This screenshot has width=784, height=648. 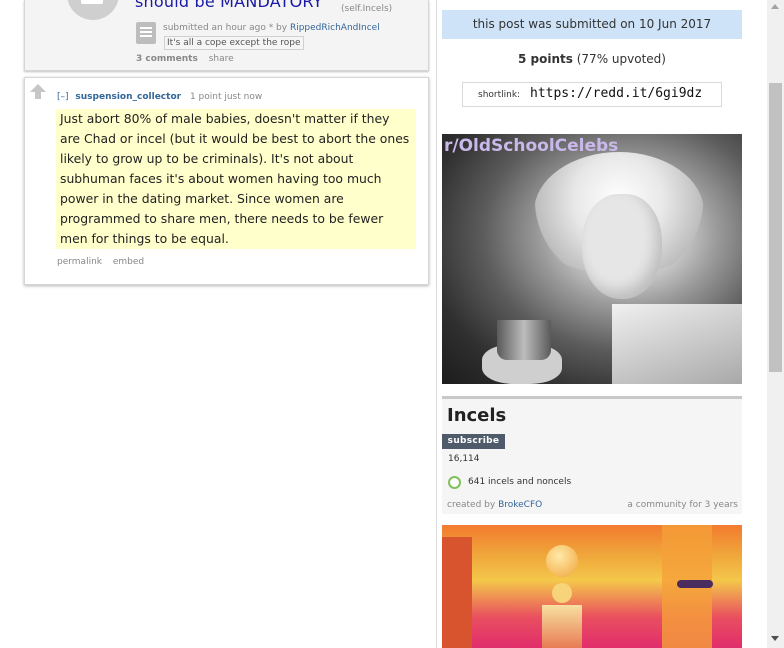 I want to click on sidebar-divider, so click(x=436, y=324).